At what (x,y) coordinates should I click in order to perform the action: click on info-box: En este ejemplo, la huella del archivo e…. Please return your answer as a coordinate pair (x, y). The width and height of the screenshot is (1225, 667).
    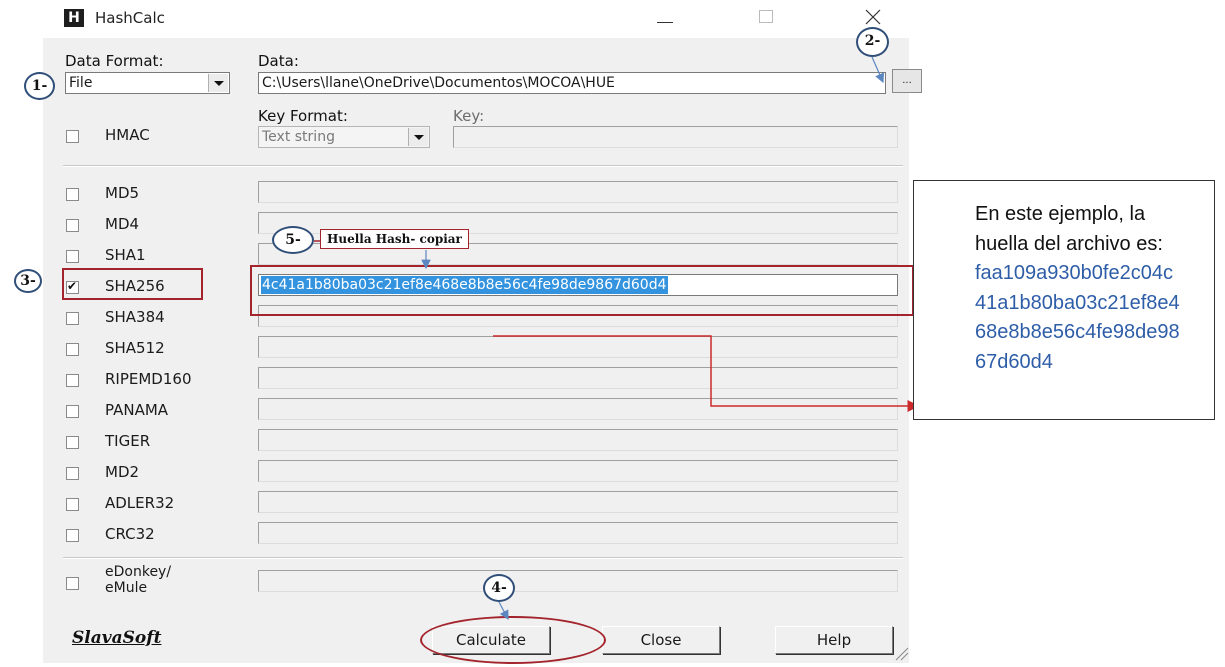
    Looking at the image, I should click on (1064, 300).